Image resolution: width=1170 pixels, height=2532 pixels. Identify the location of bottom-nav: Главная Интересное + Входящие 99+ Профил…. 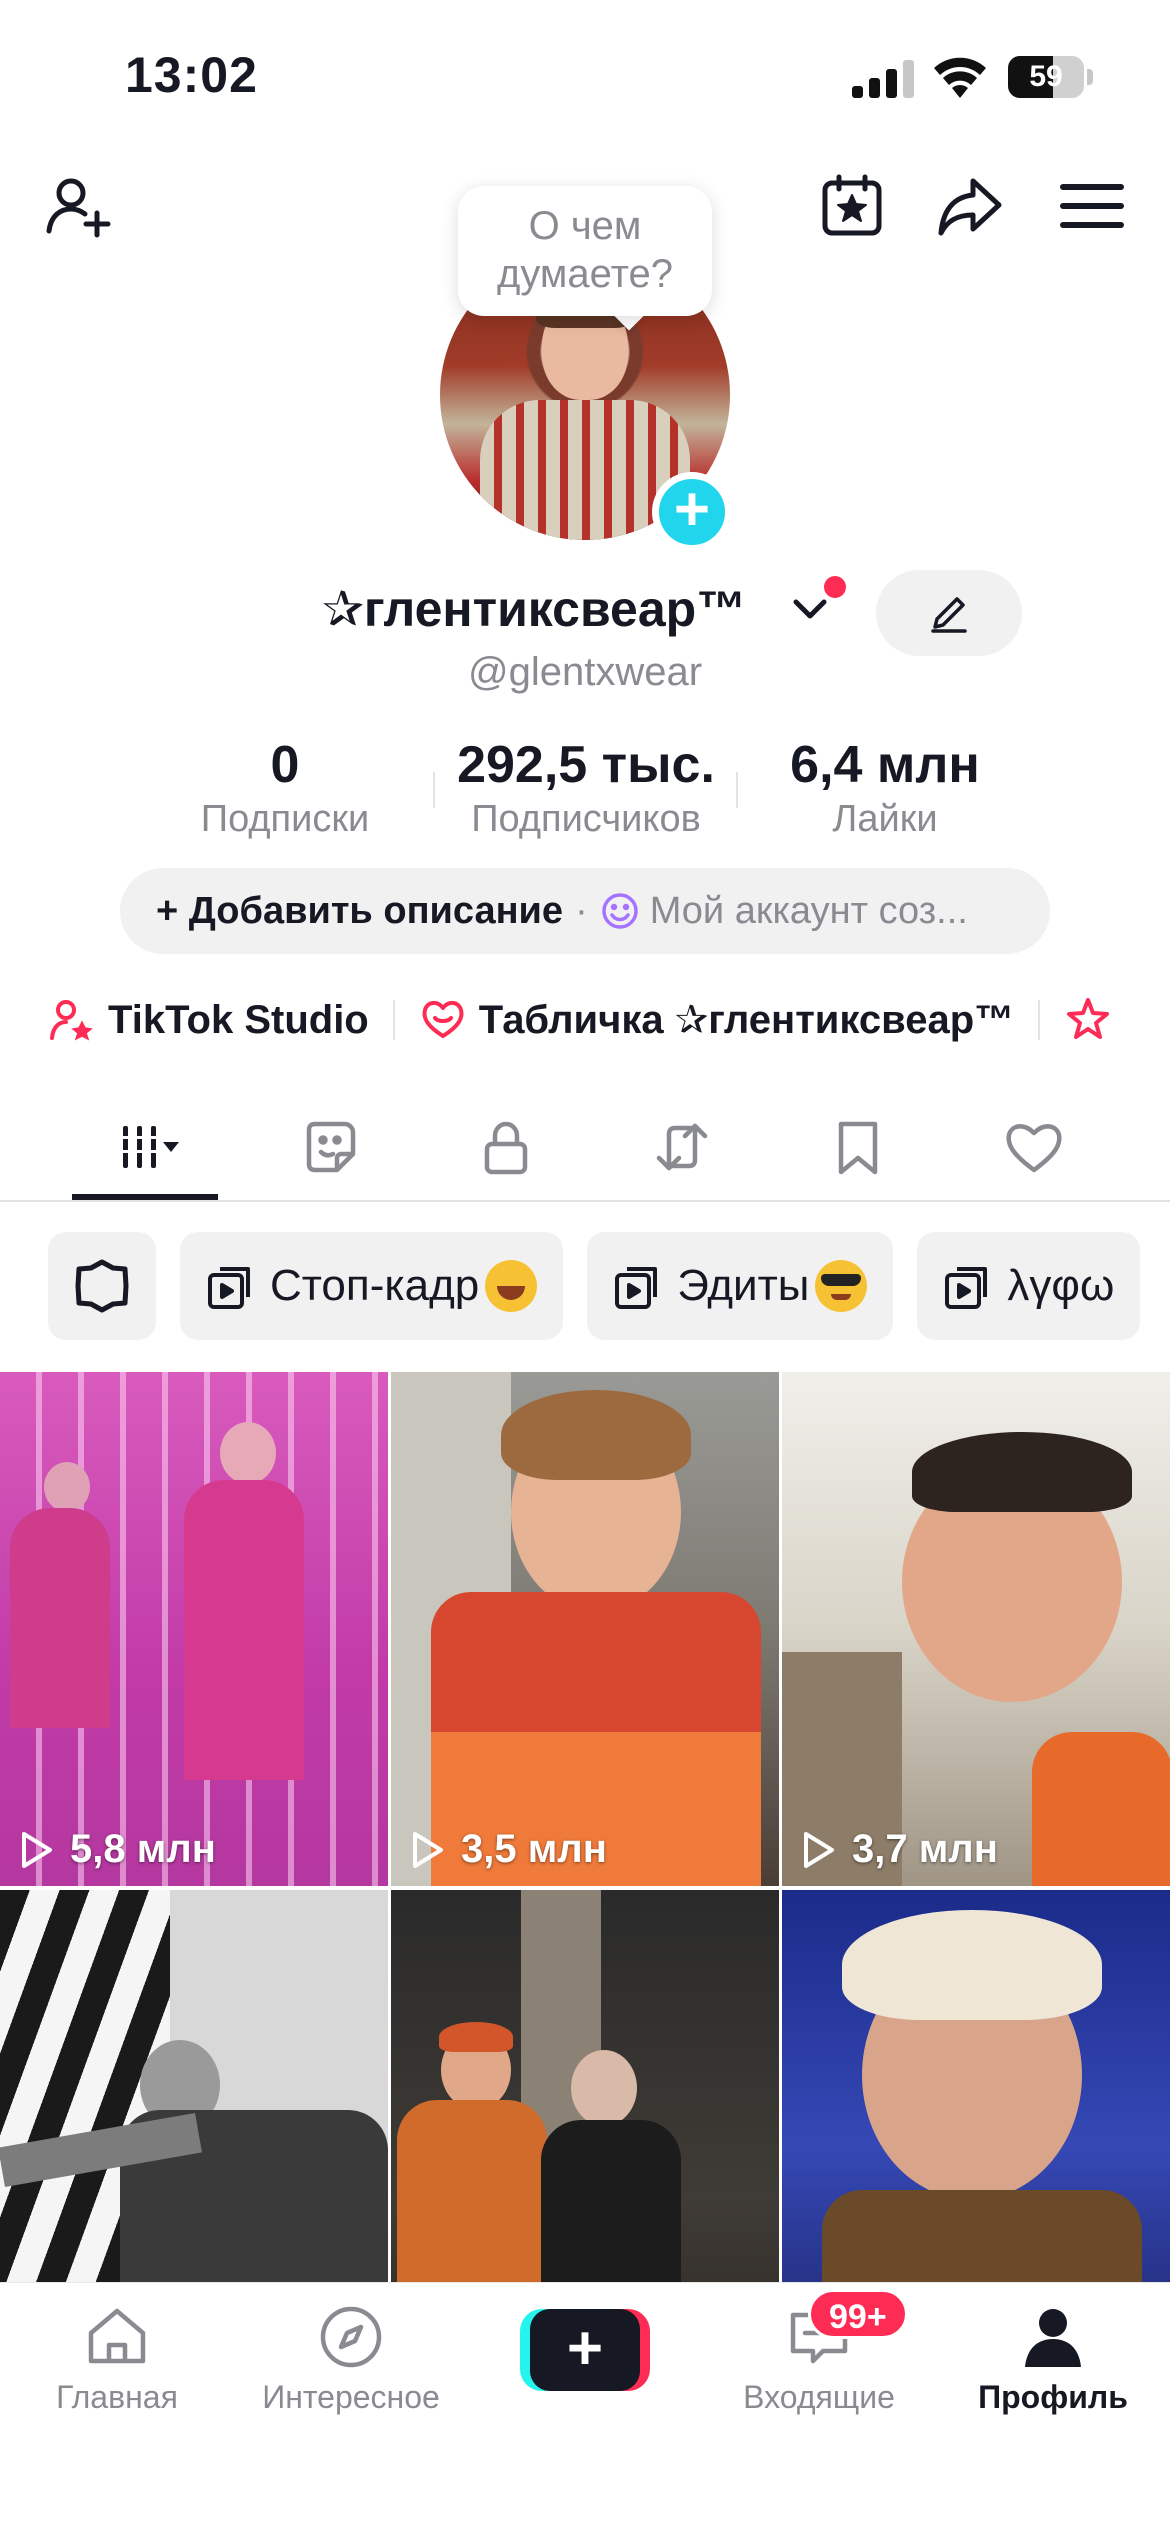
(585, 2407).